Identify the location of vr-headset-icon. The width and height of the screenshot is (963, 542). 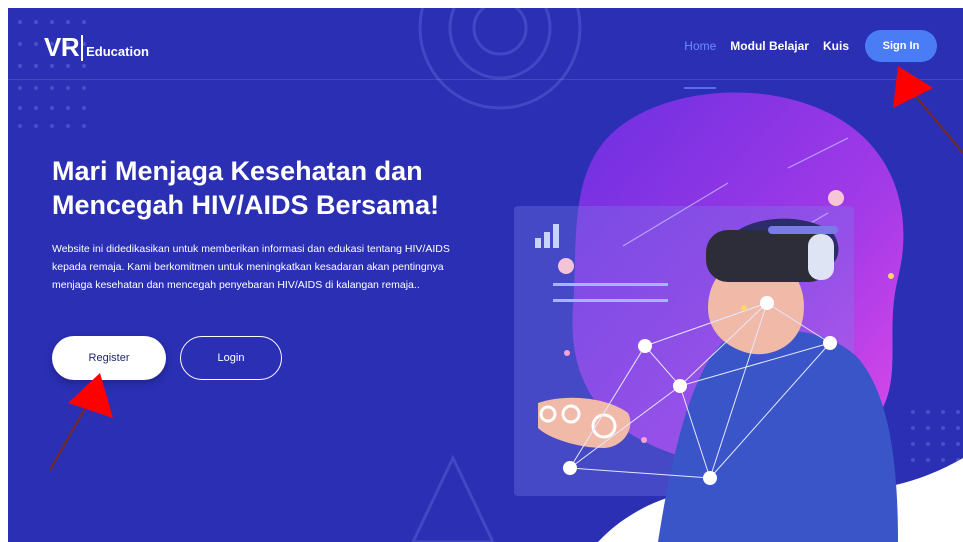
(772, 254).